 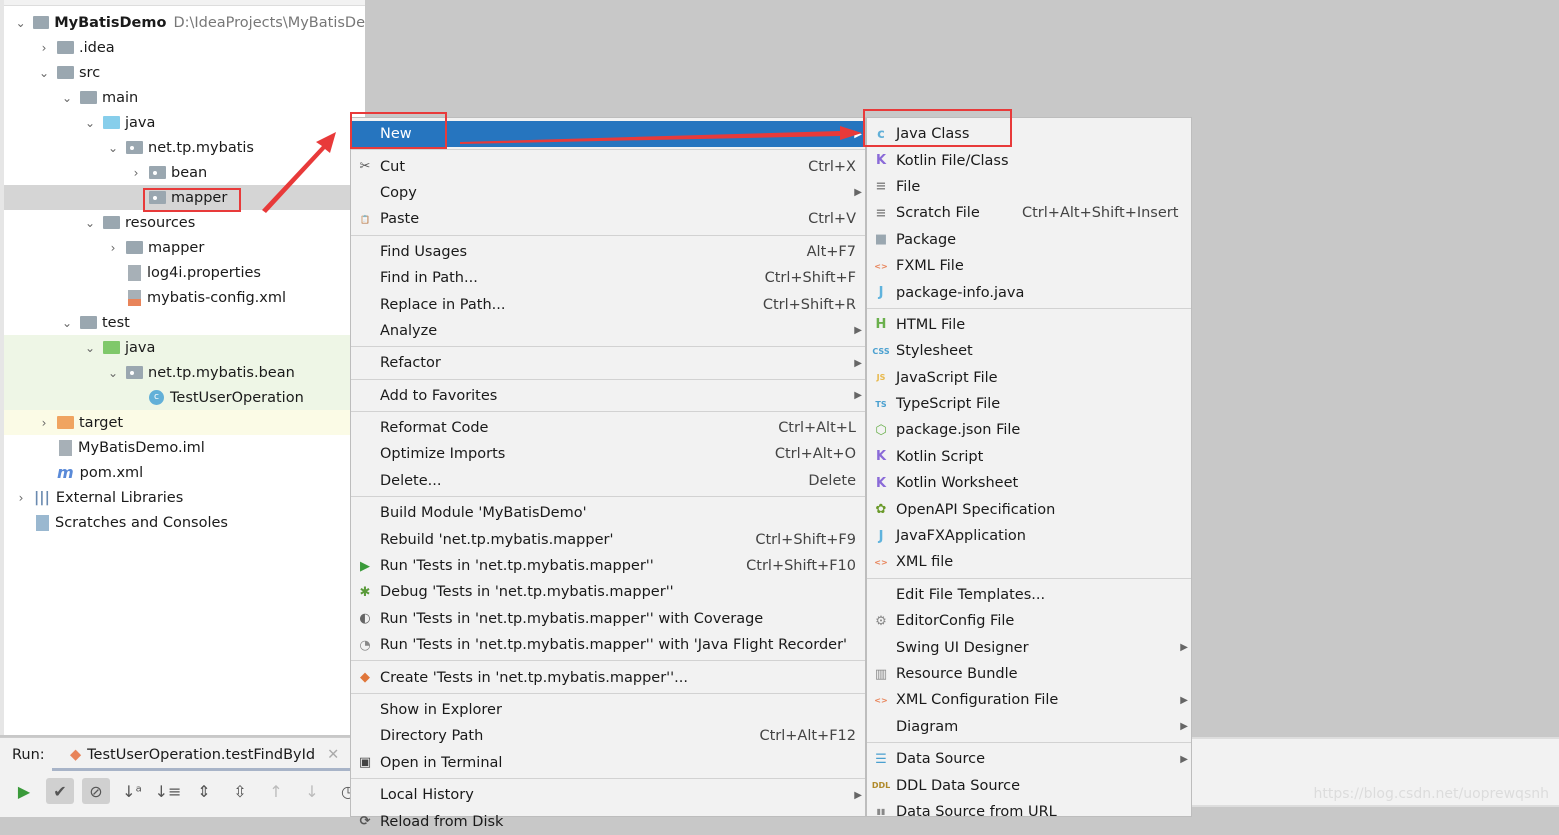 What do you see at coordinates (608, 219) in the screenshot?
I see `menu-item-paste: 📋 Paste Ctrl+V` at bounding box center [608, 219].